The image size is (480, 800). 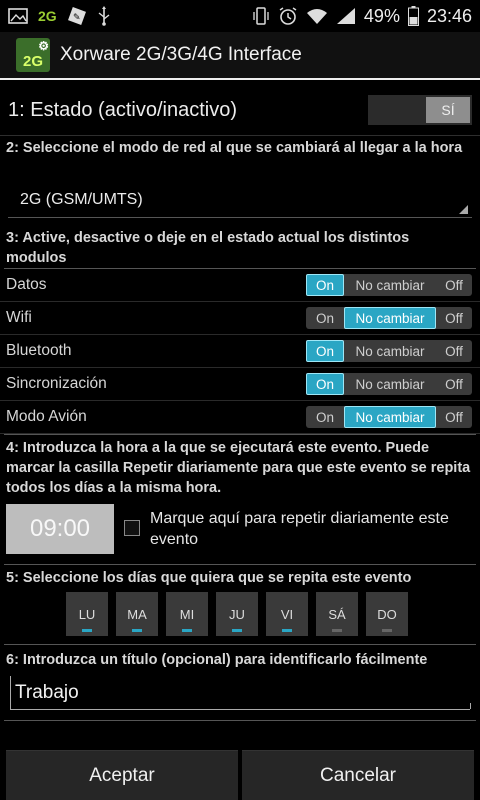 I want to click on app-title: Xorware 2G/3G/4G Interface, so click(x=181, y=54).